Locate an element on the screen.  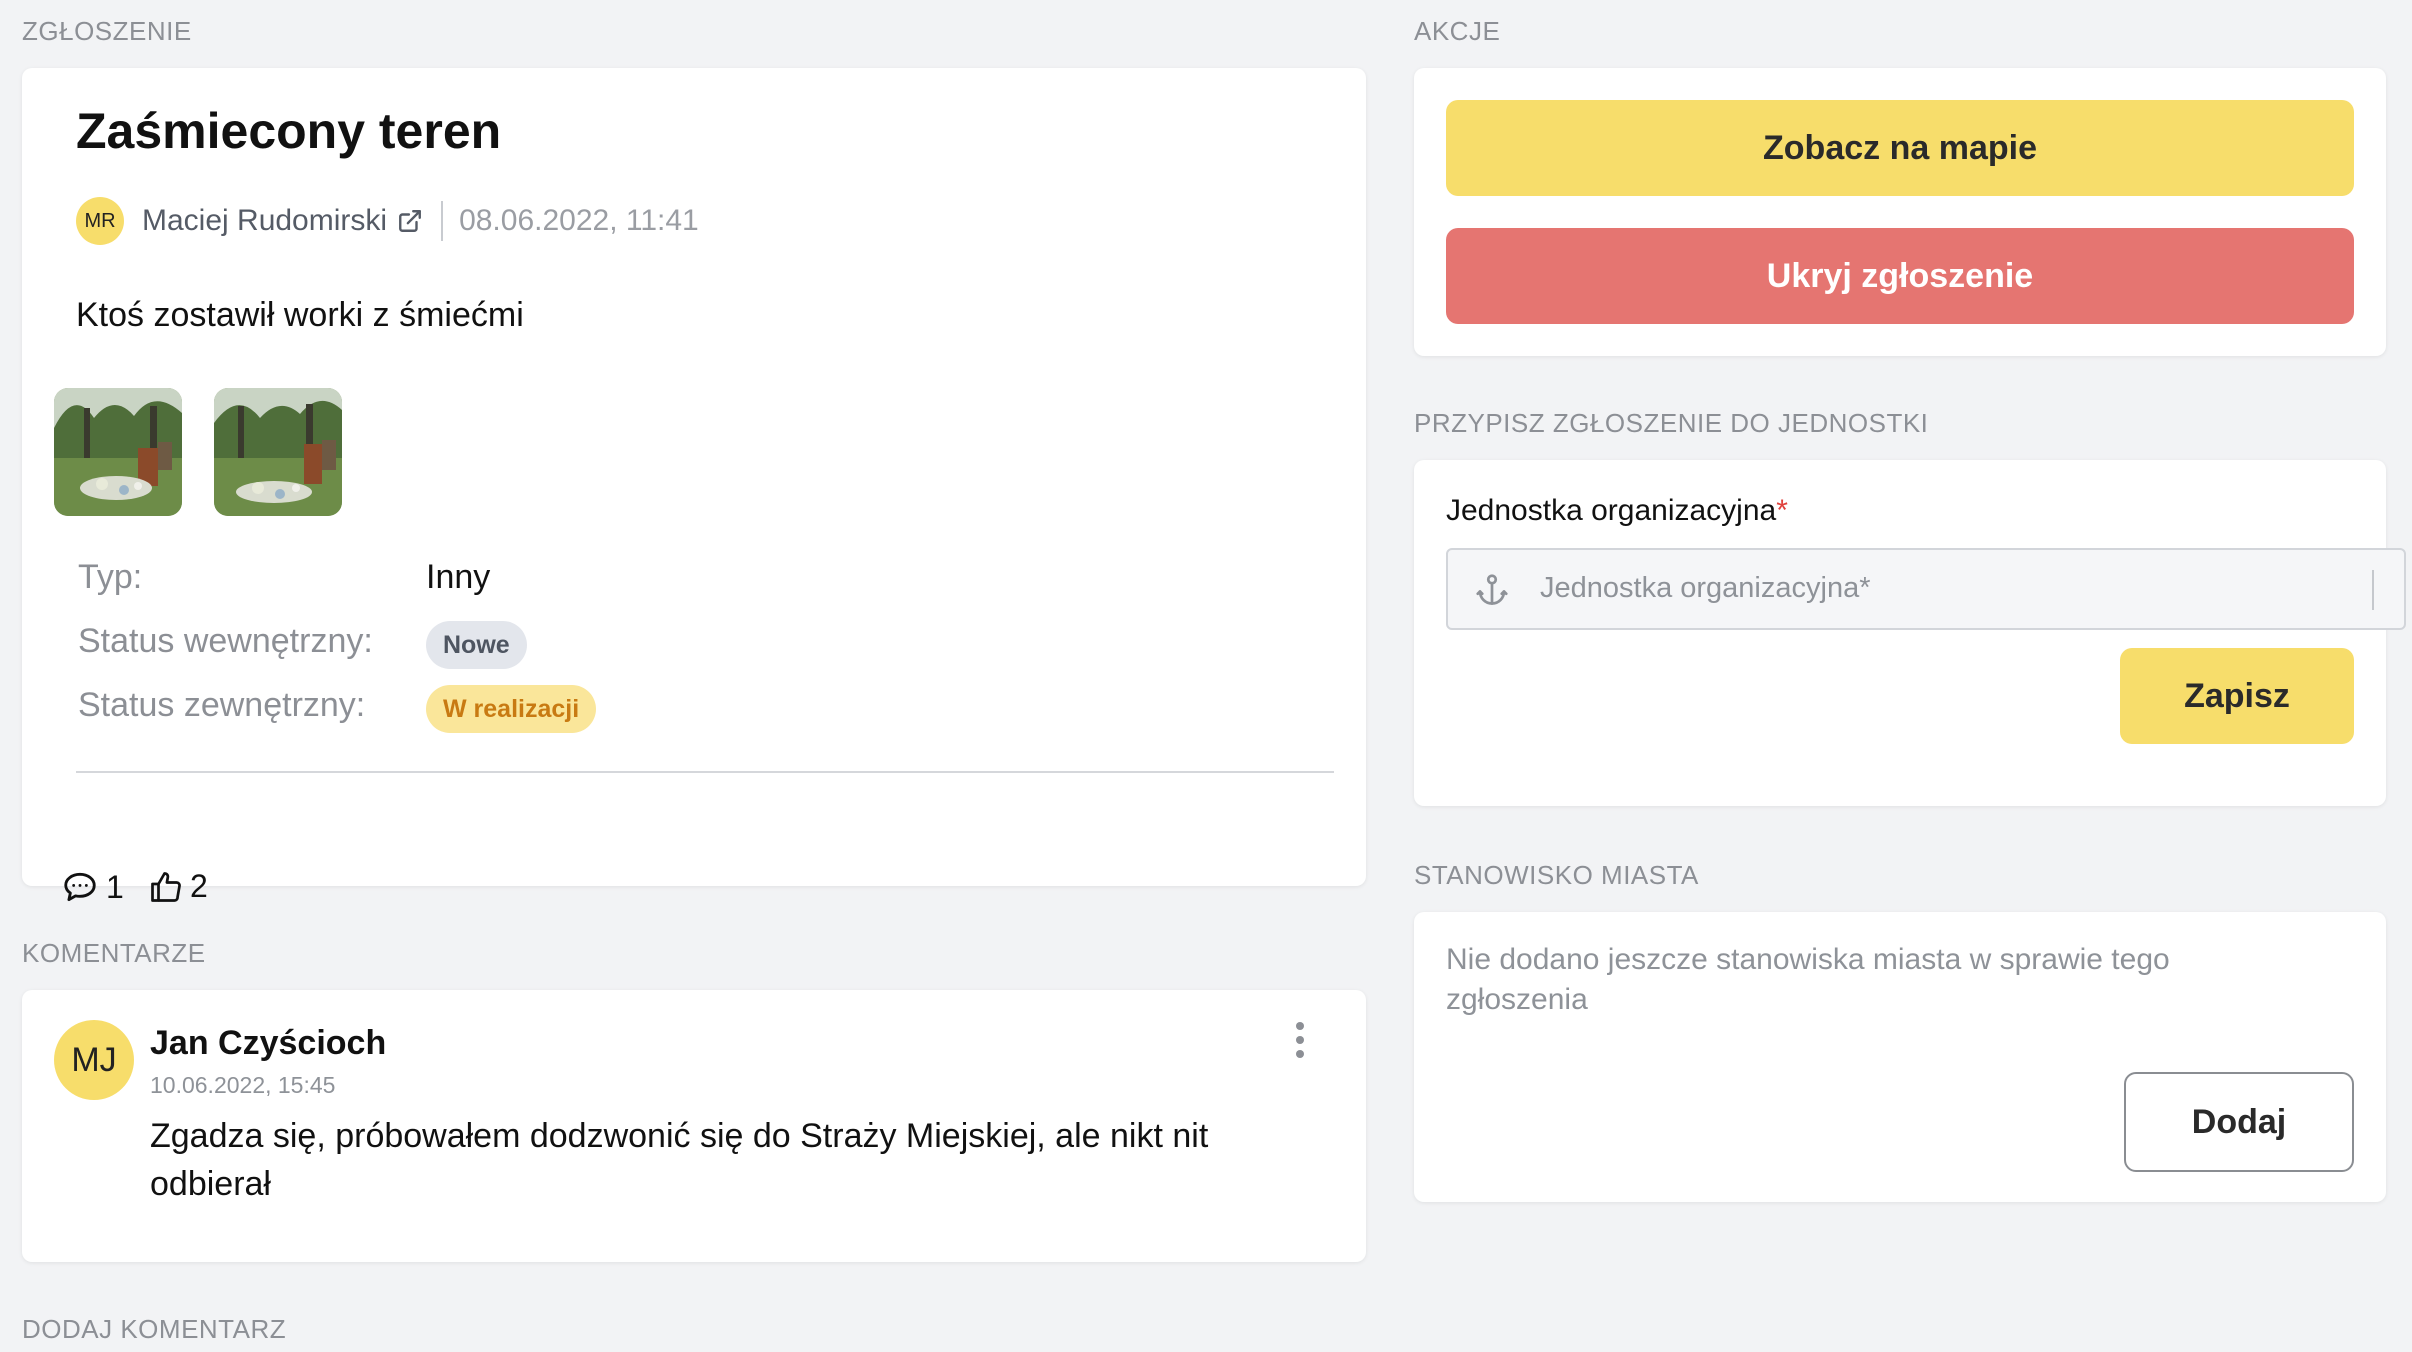
unit-field-label-text: Jednostka organizacyjna is located at coordinates (1611, 510).